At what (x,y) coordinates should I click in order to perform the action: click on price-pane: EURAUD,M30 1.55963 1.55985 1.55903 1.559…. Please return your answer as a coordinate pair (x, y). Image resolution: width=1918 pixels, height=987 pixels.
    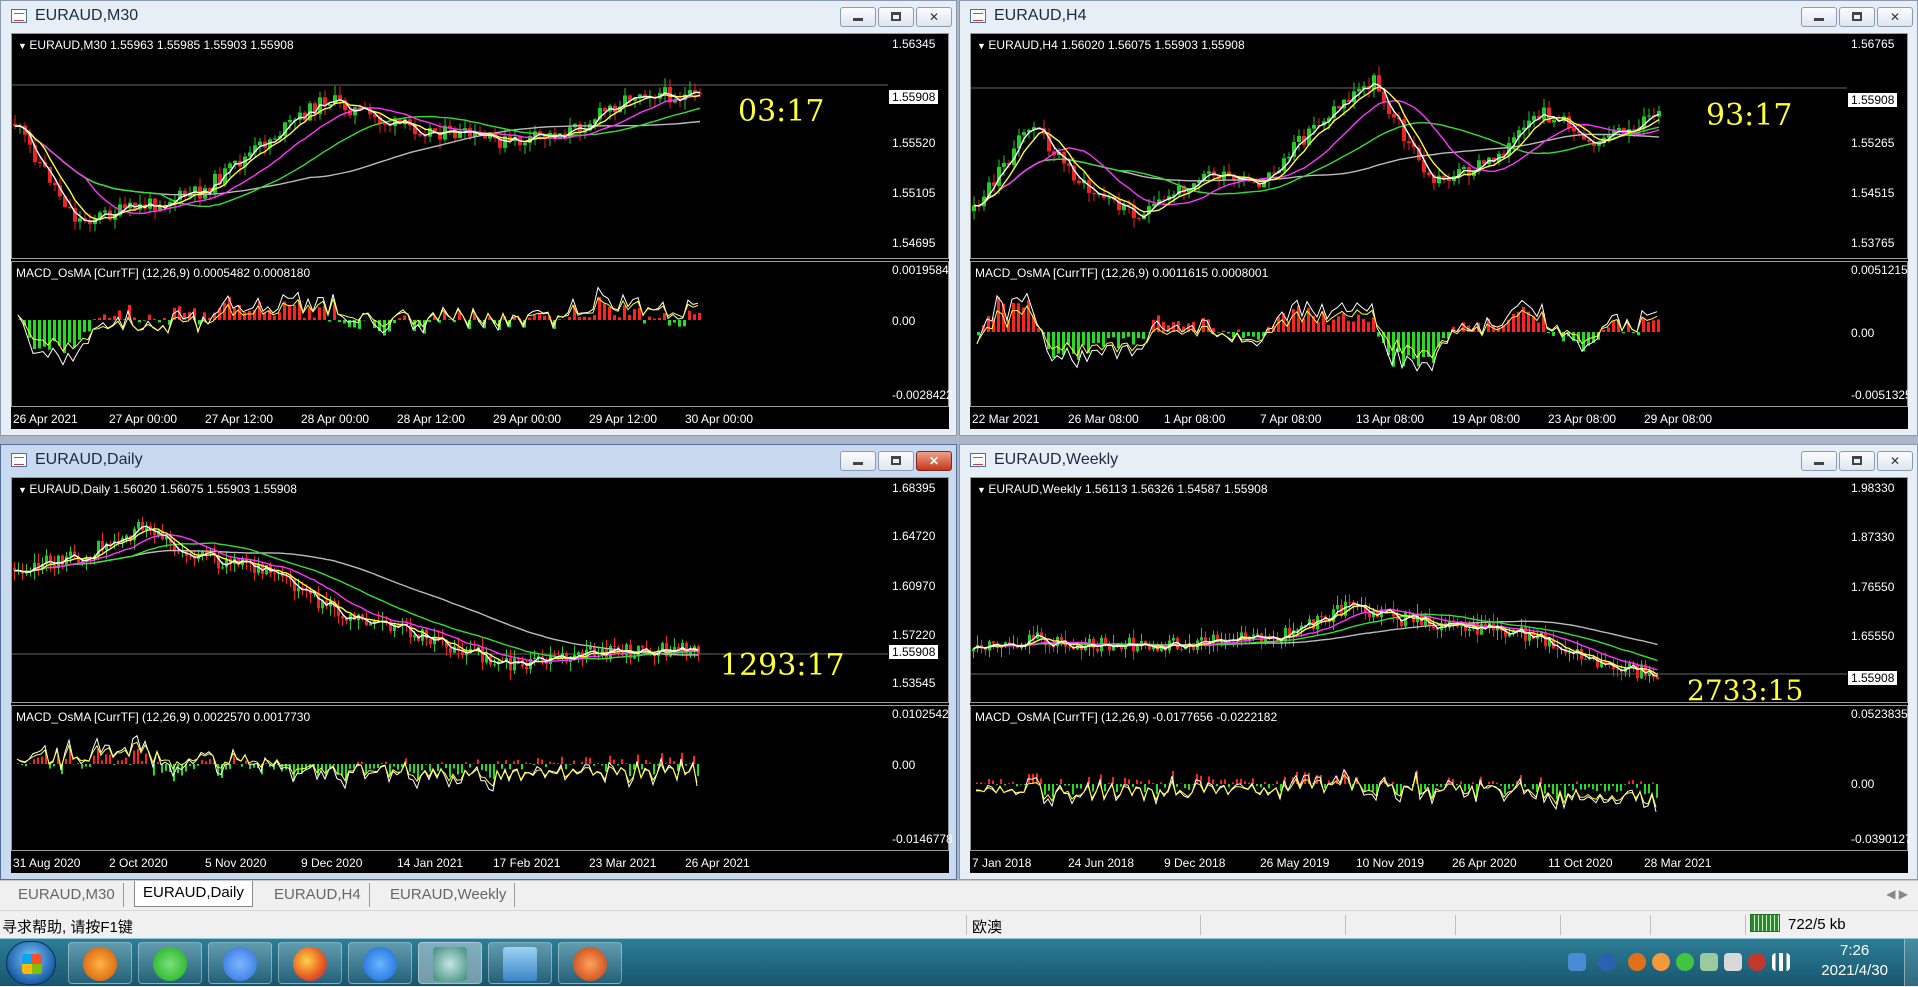
    Looking at the image, I should click on (480, 146).